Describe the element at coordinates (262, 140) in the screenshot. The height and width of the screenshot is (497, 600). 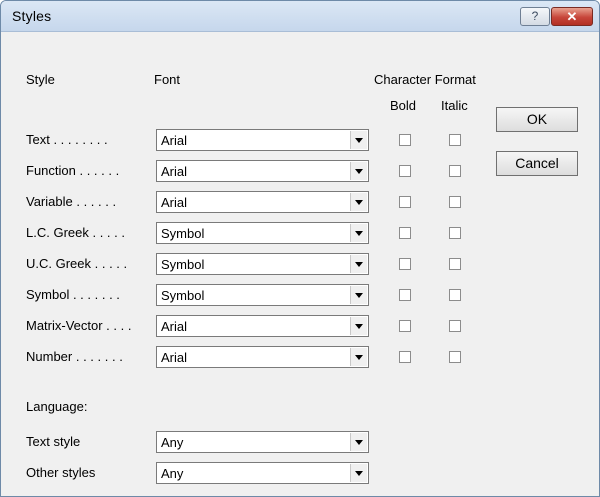
I see `font-select-text: Arial` at that location.